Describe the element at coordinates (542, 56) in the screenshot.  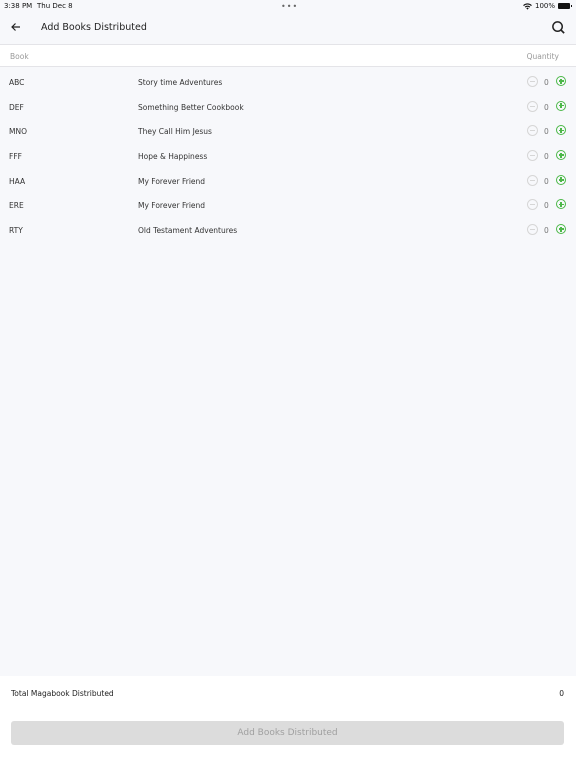
I see `column-header-quantity: Quantity` at that location.